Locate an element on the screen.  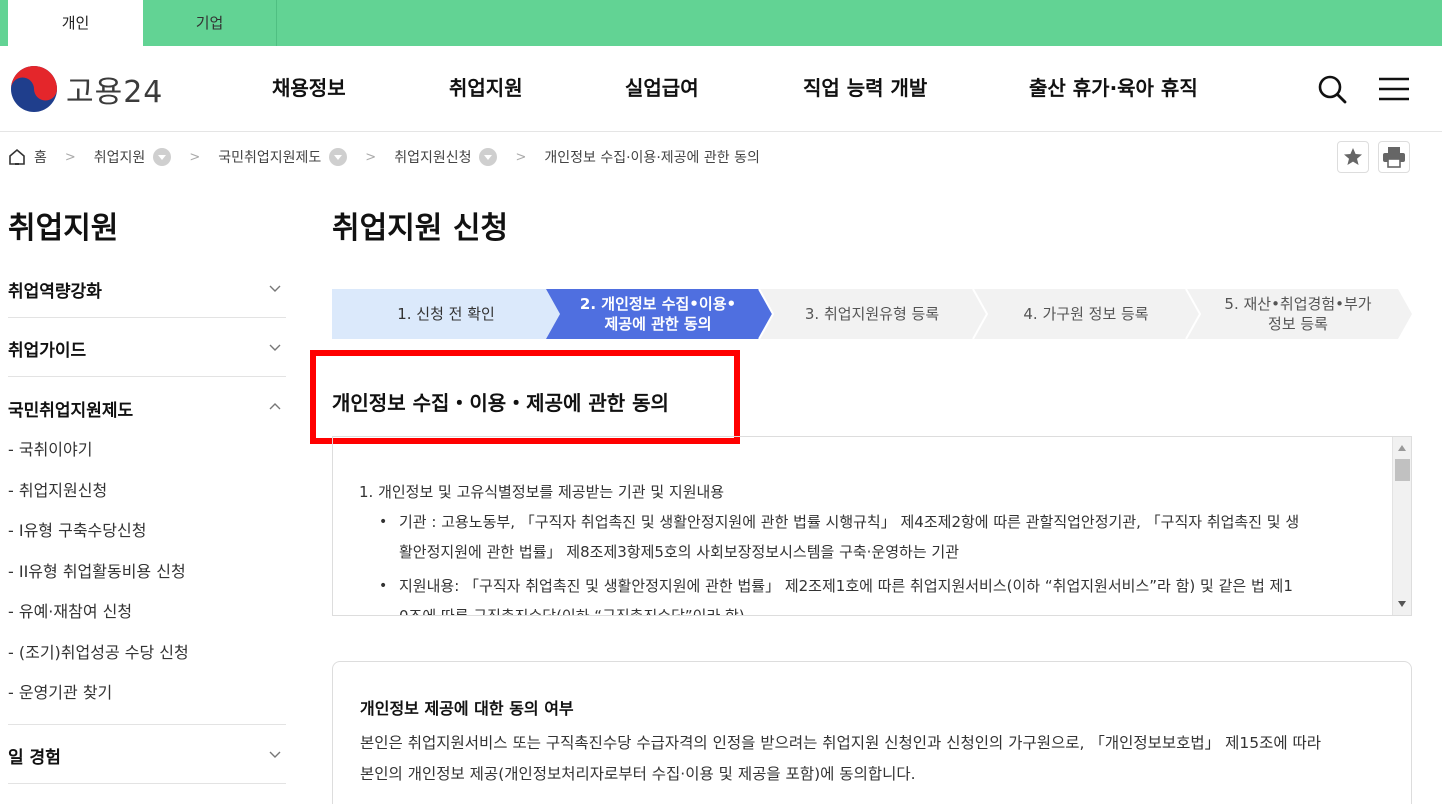
site-logo: 고용24 is located at coordinates (86, 89).